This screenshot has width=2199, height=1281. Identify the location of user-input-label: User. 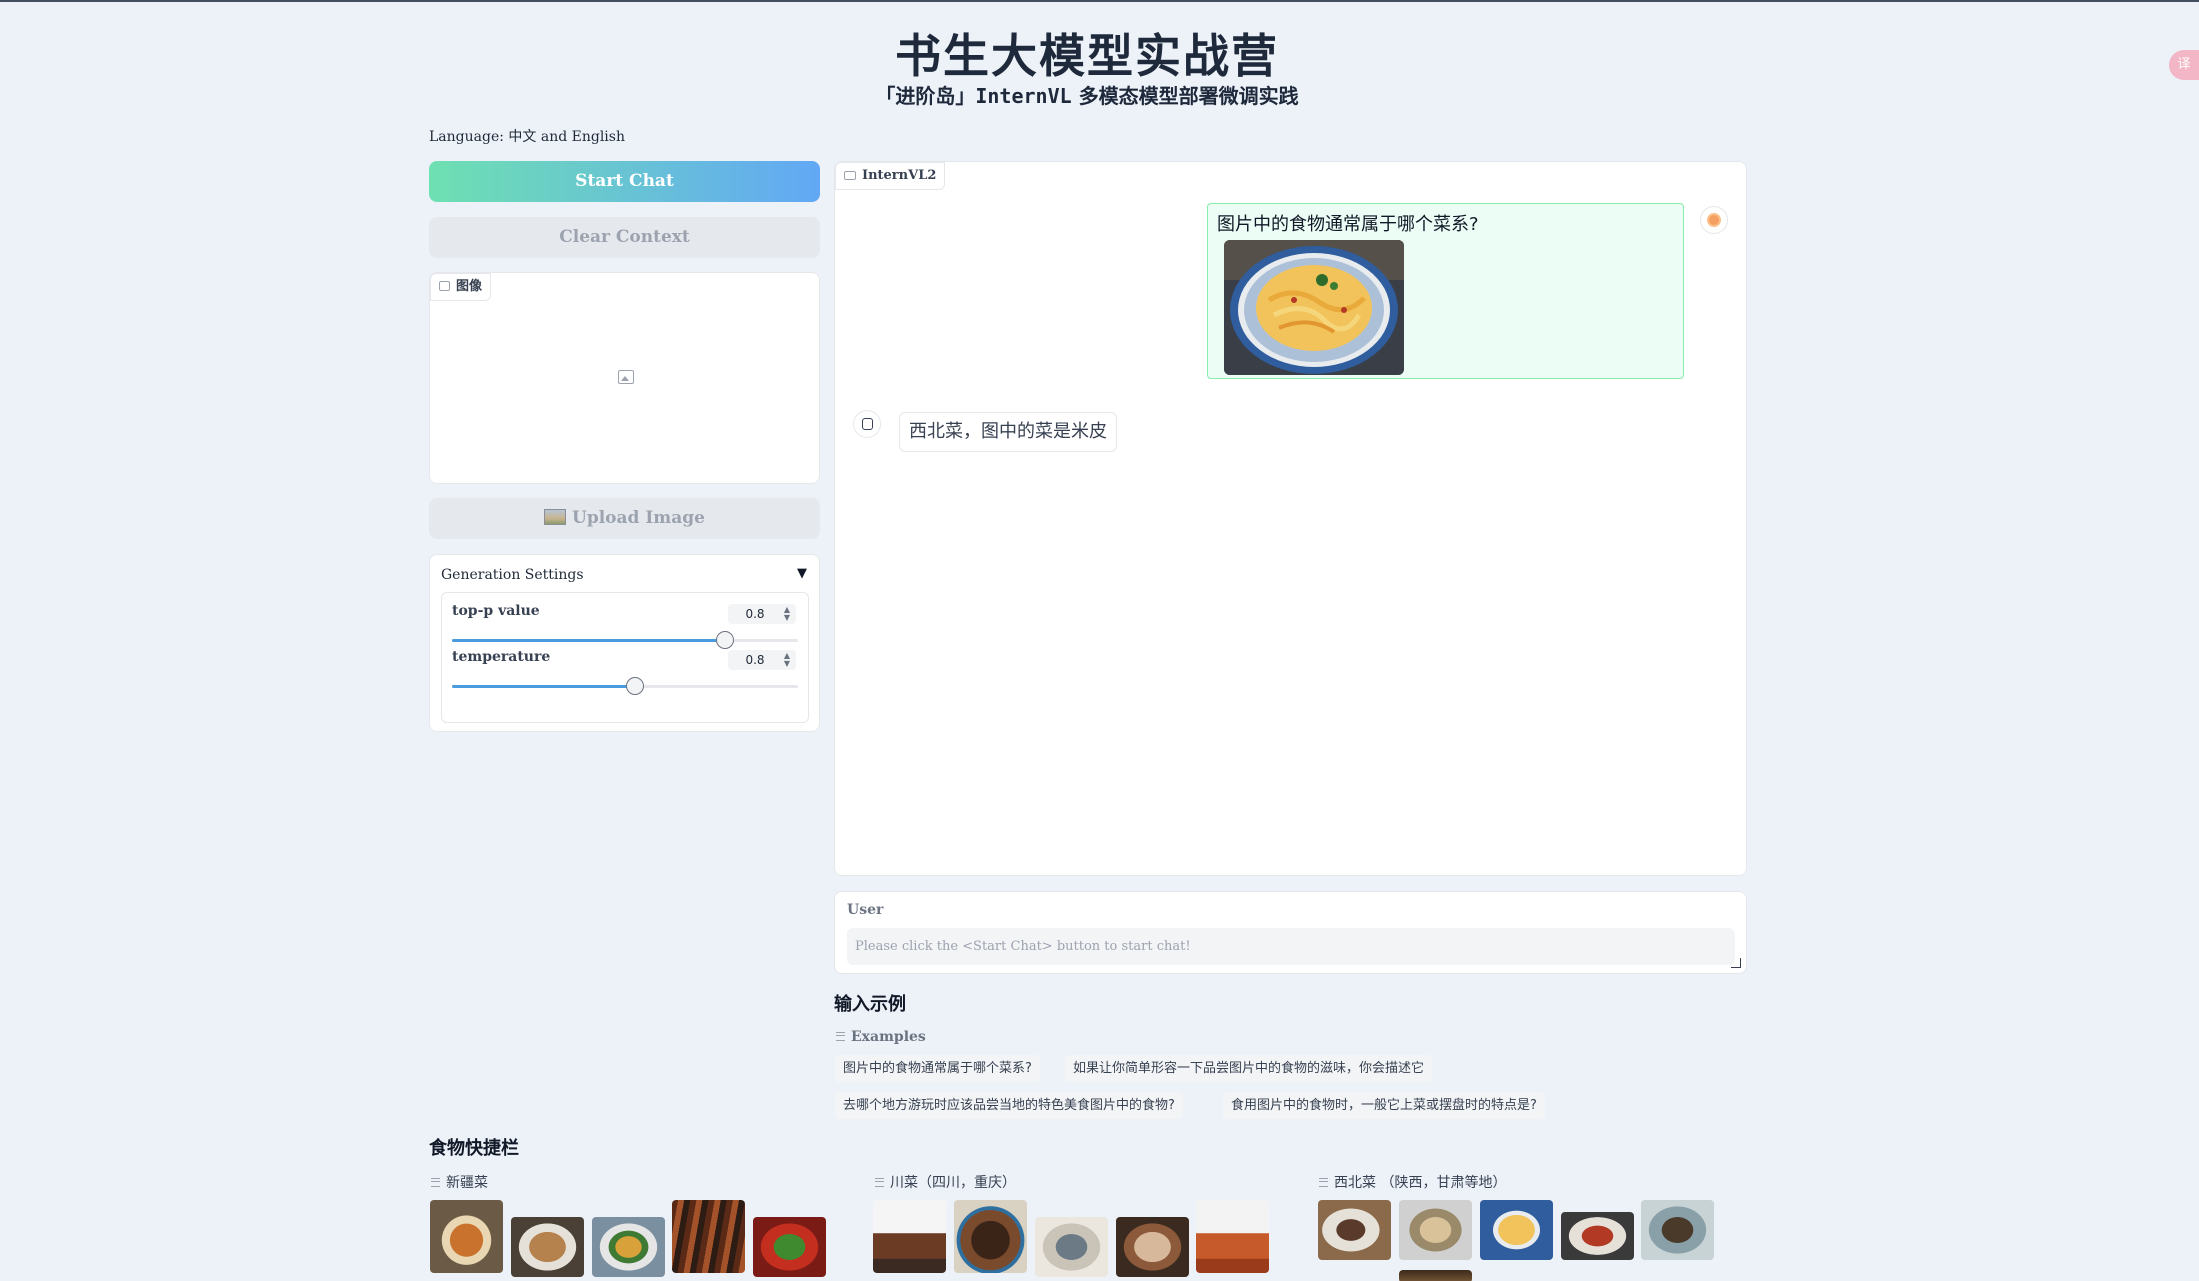
(865, 910).